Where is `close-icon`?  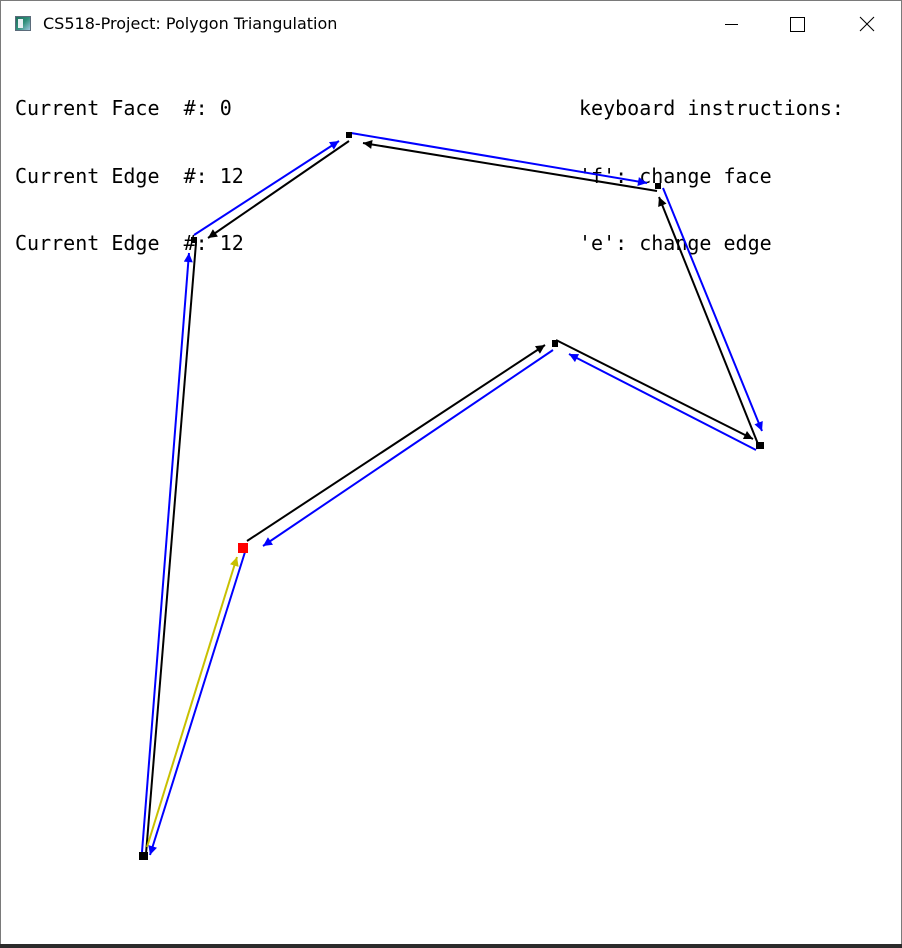 close-icon is located at coordinates (867, 24).